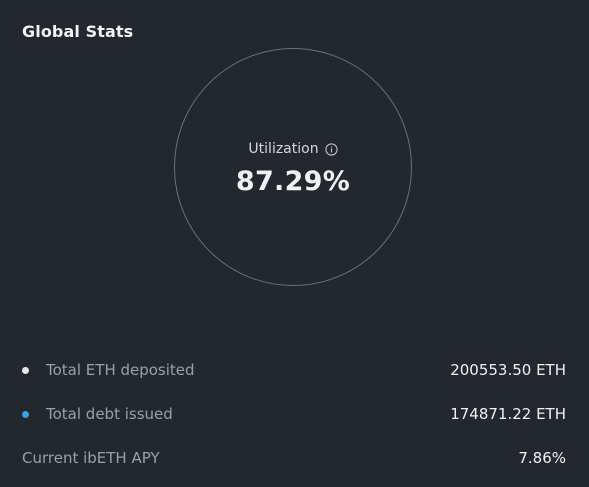 The height and width of the screenshot is (487, 589). I want to click on deposit-dot-icon, so click(25, 370).